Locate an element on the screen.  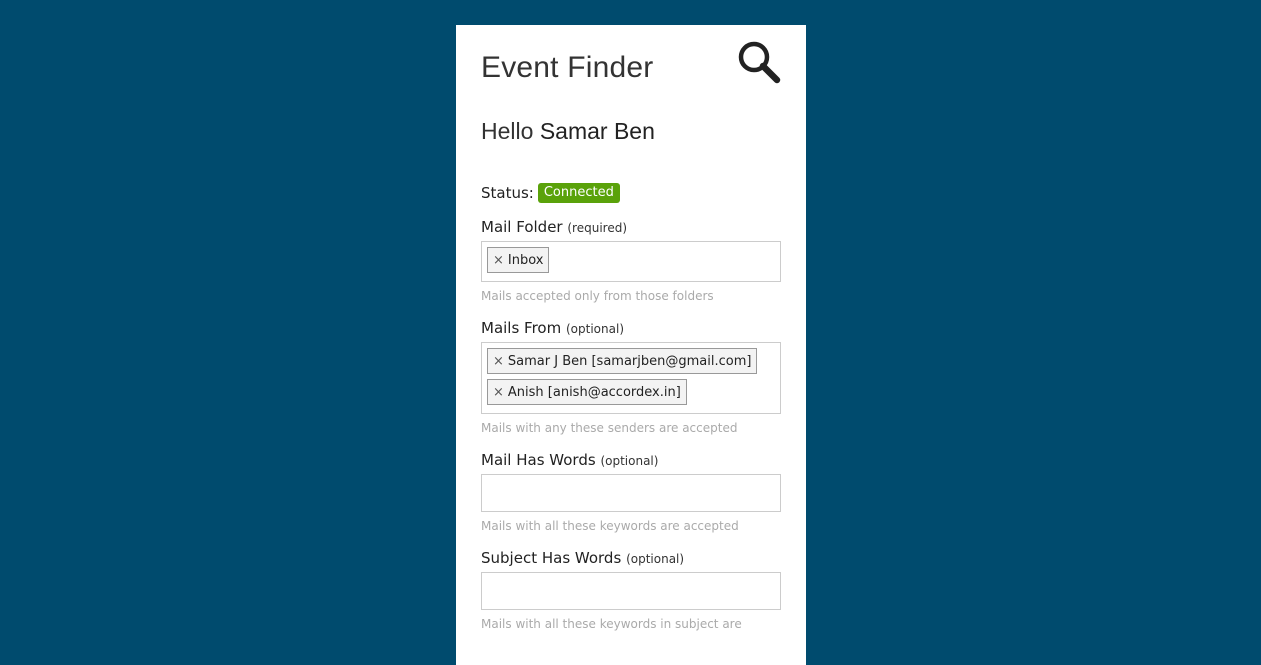
tag-sender: × Samar J Ben [samarjben@gmail.com] is located at coordinates (622, 361).